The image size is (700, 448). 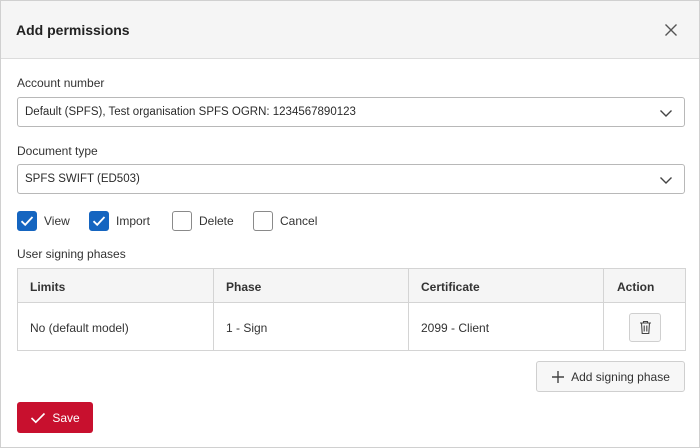 What do you see at coordinates (73, 30) in the screenshot?
I see `dialog-title: Add permissions` at bounding box center [73, 30].